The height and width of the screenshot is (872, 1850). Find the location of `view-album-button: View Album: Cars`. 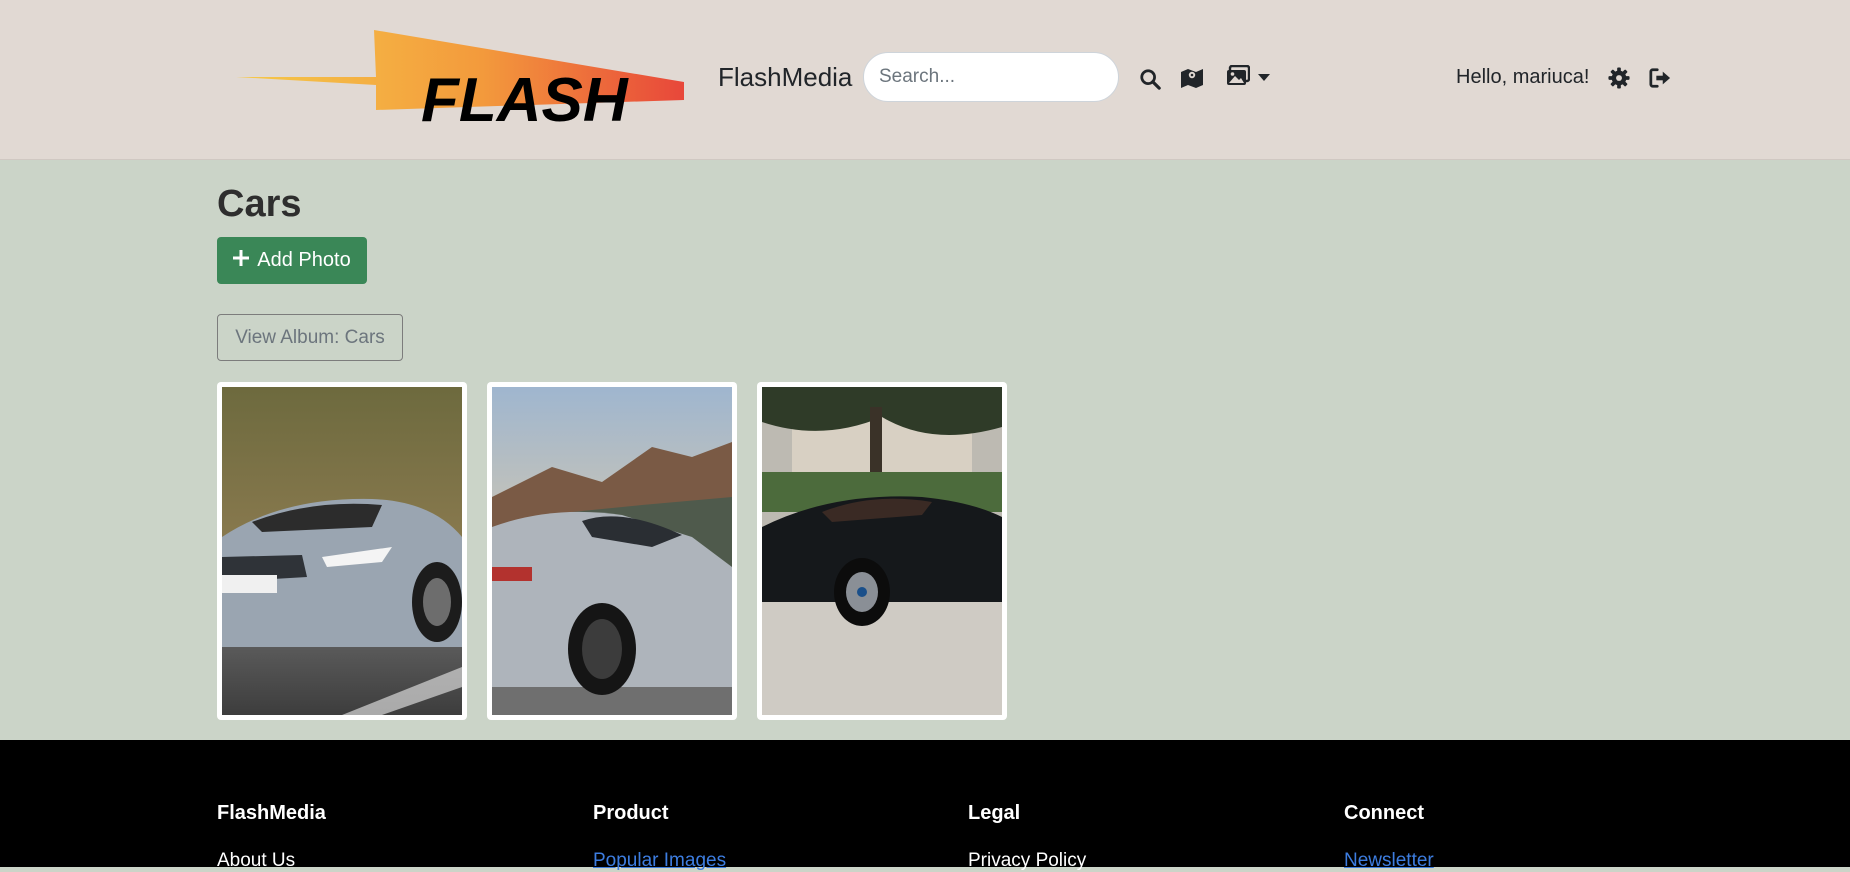

view-album-button: View Album: Cars is located at coordinates (310, 337).